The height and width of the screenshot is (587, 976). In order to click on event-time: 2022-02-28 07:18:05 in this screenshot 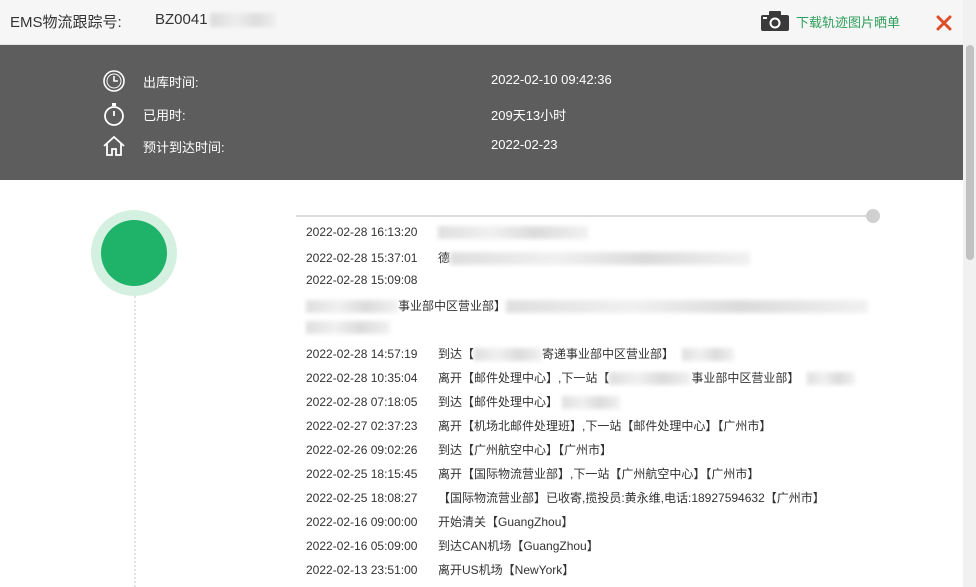, I will do `click(362, 402)`.